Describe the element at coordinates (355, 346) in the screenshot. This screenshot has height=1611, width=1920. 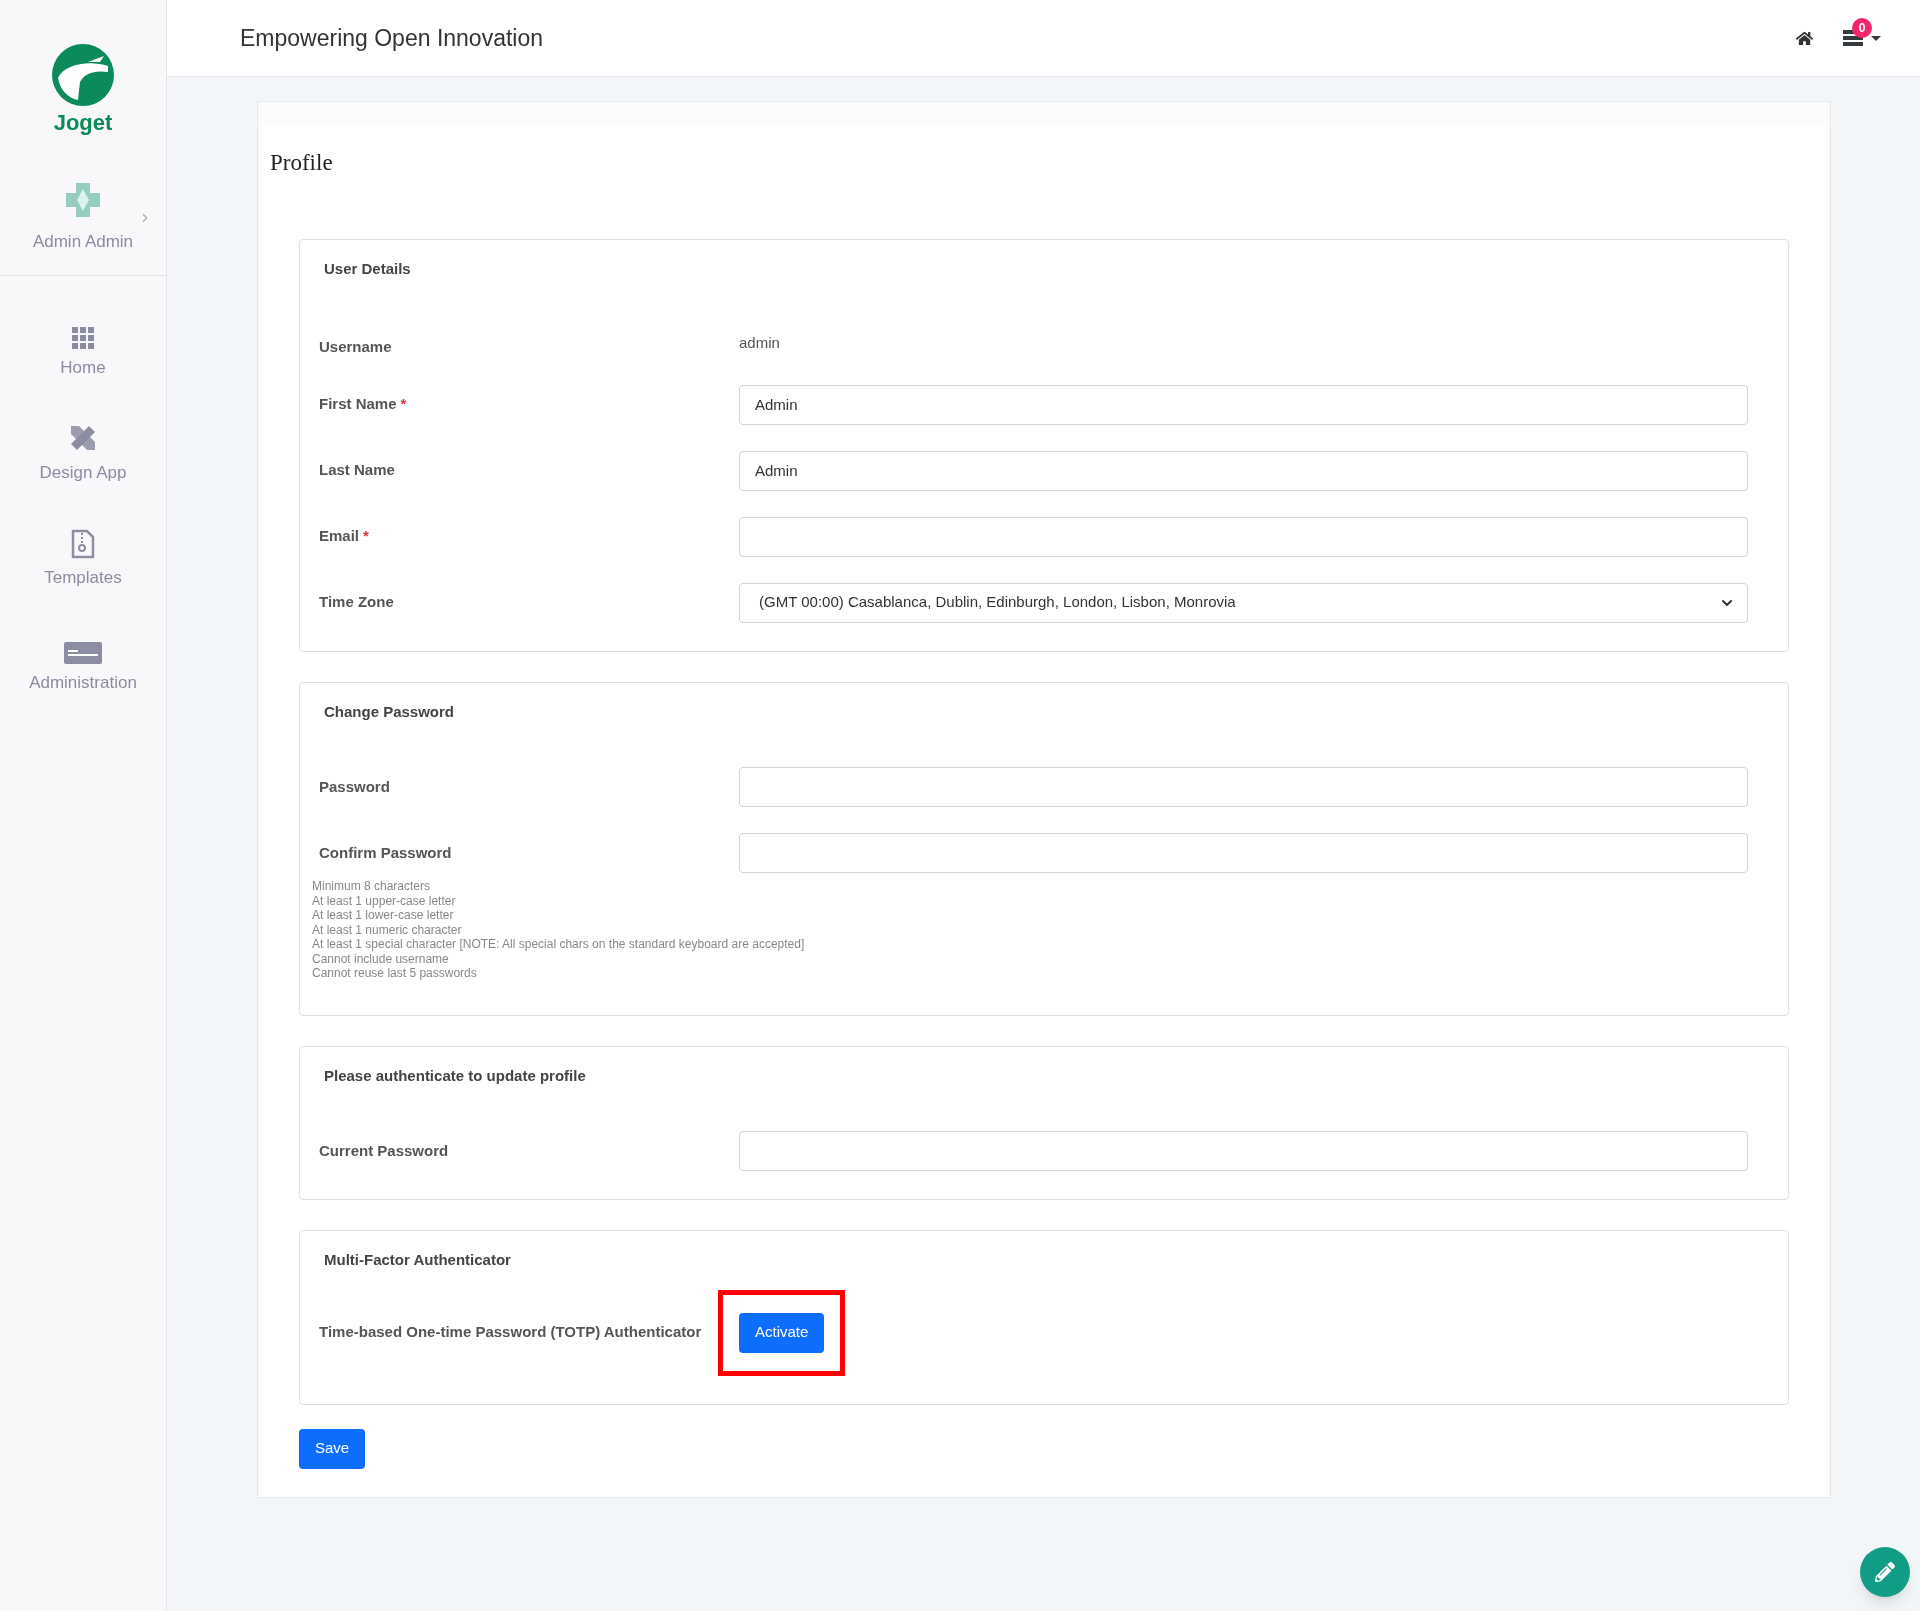
I see `field-label: Username` at that location.